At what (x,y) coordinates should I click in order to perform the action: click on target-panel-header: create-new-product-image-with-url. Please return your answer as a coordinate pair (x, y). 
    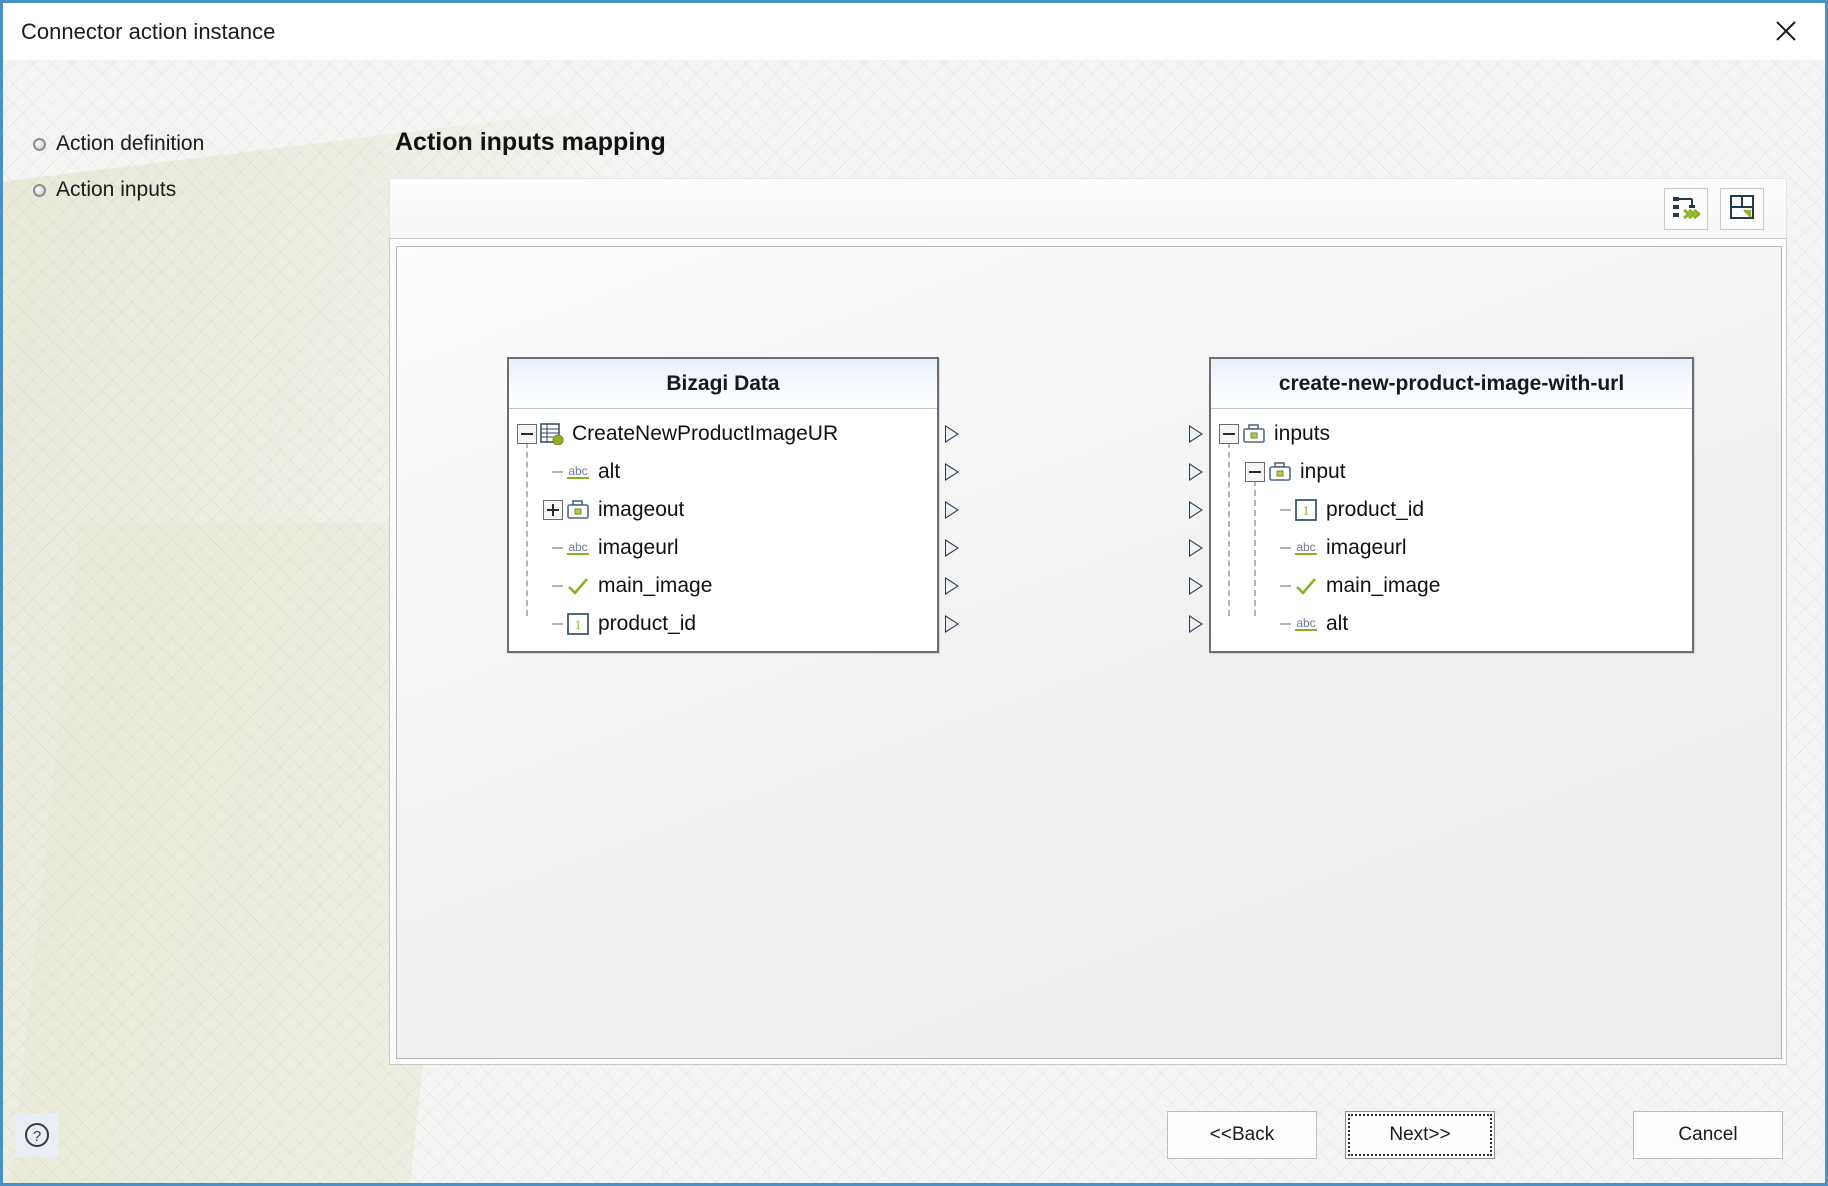
    Looking at the image, I should click on (1451, 384).